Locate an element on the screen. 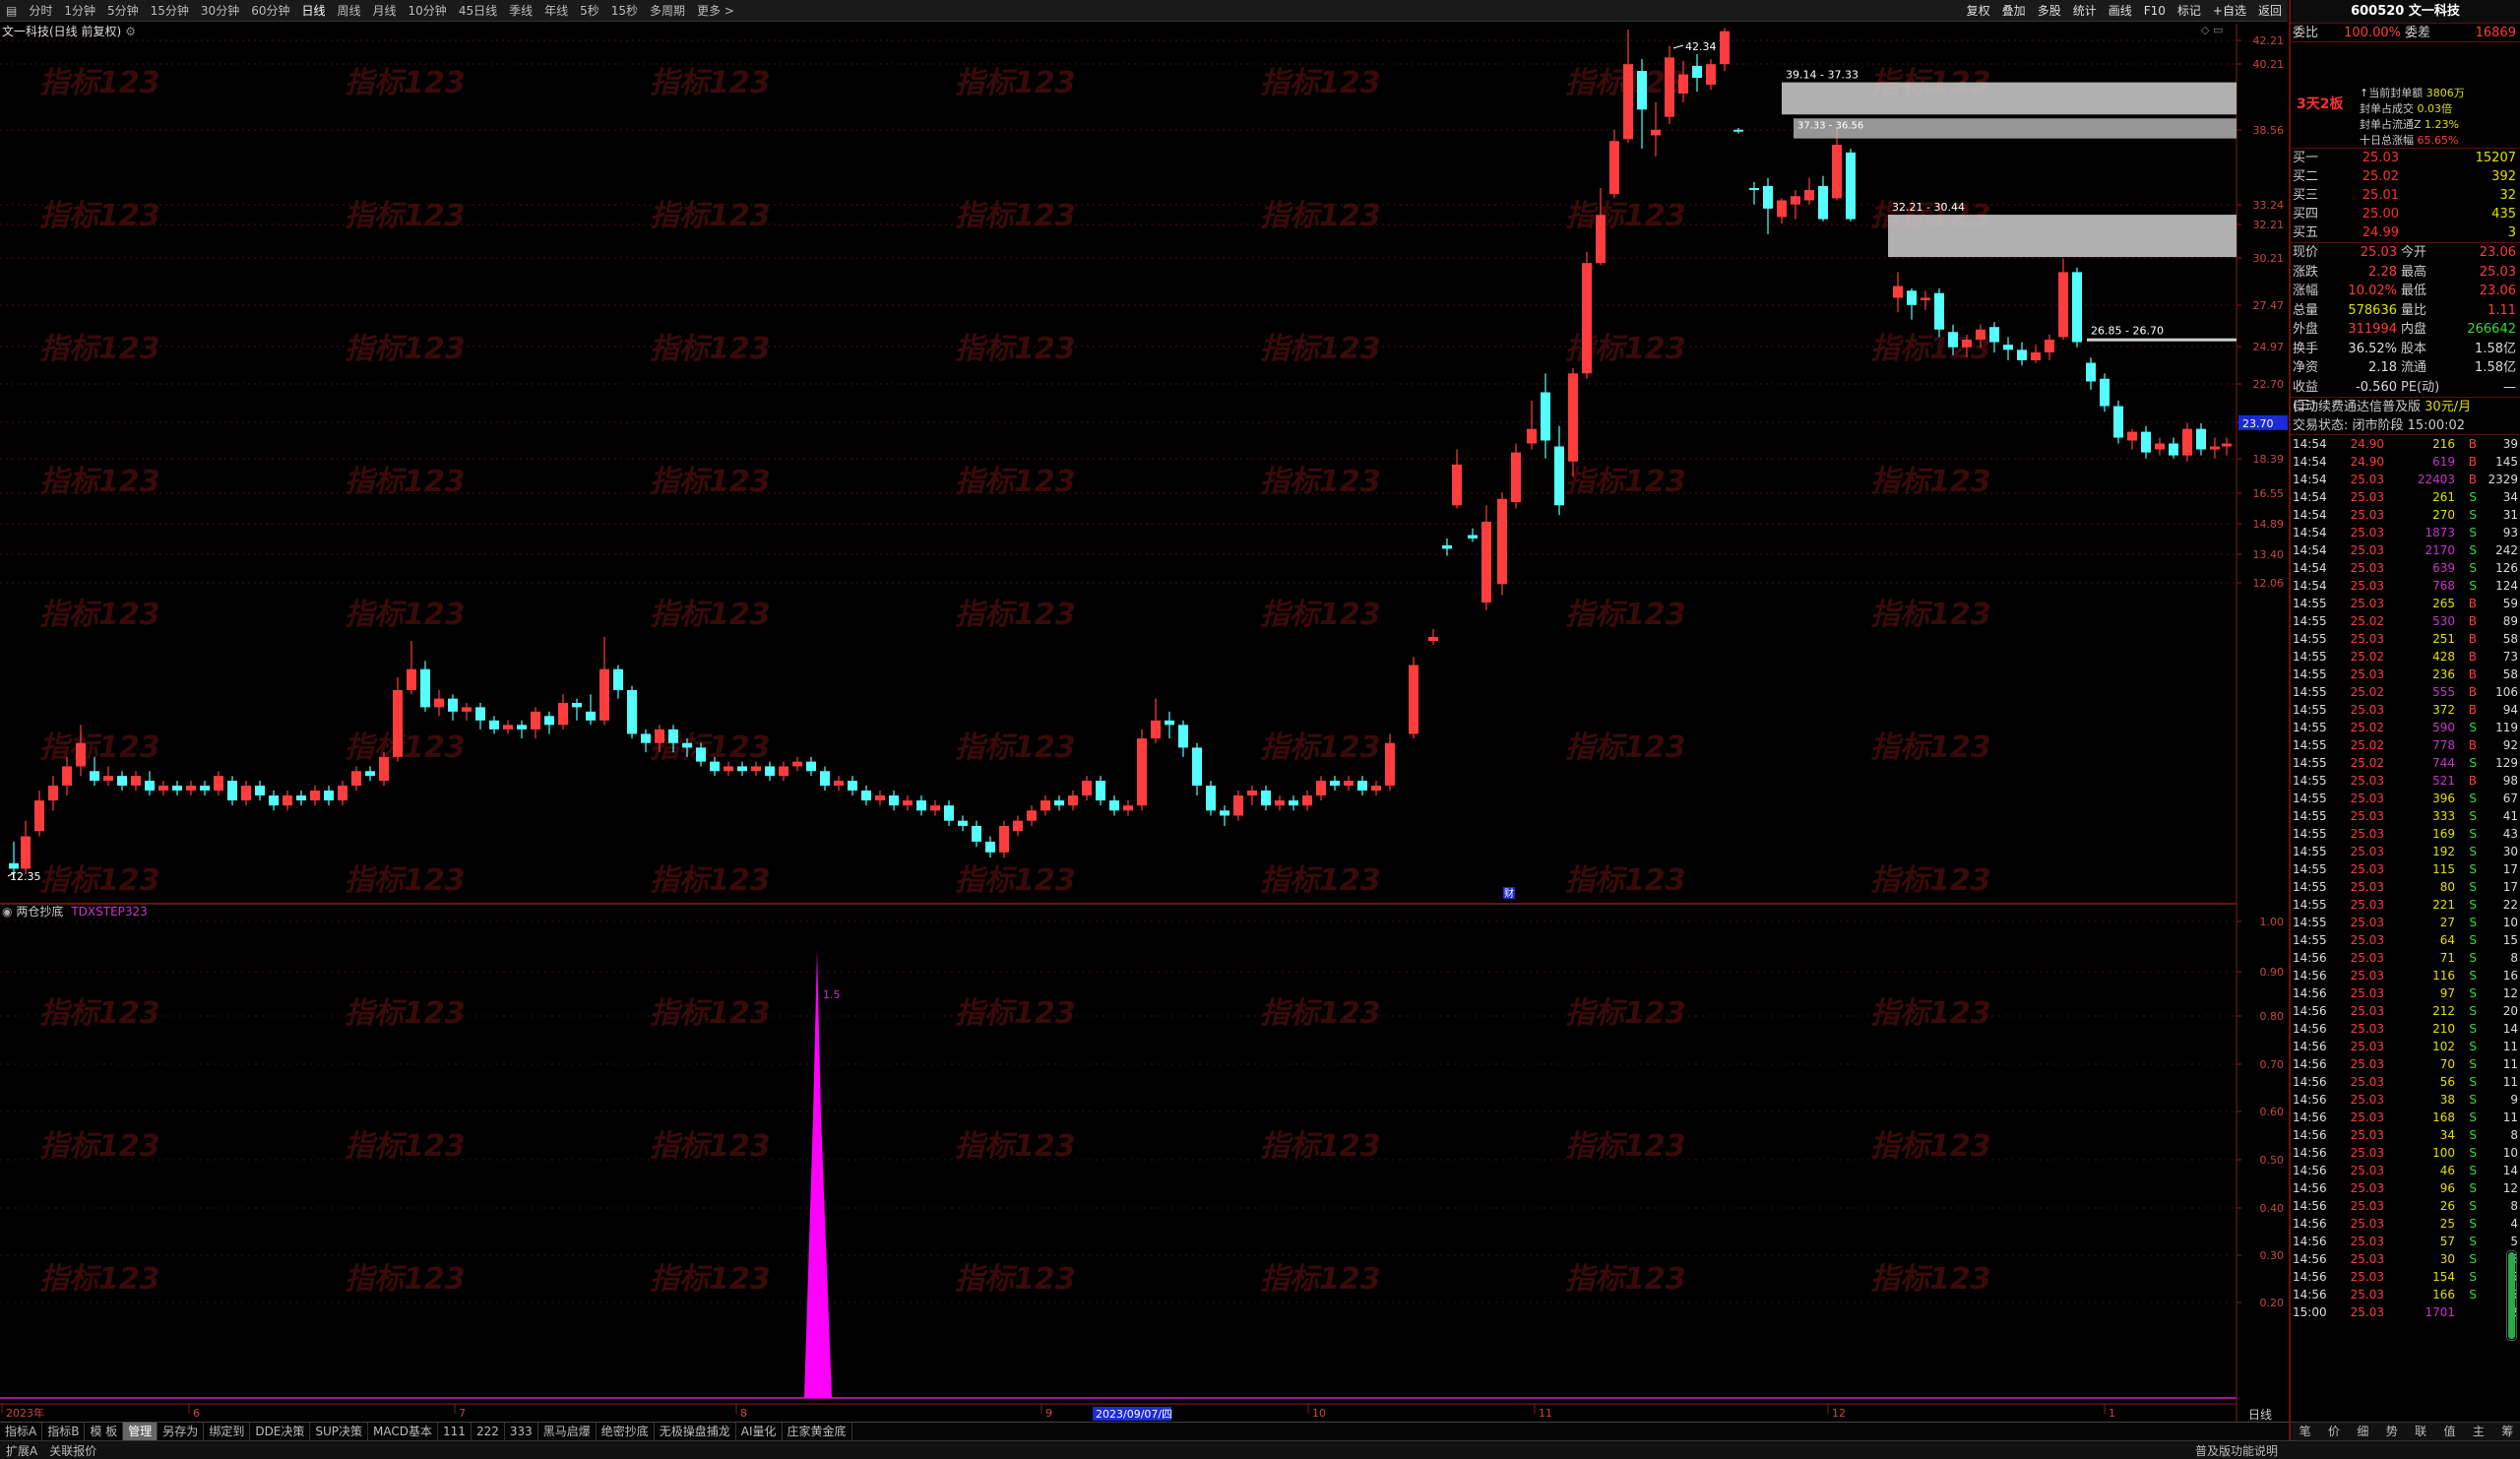  tick-volume: 116 is located at coordinates (2443, 976).